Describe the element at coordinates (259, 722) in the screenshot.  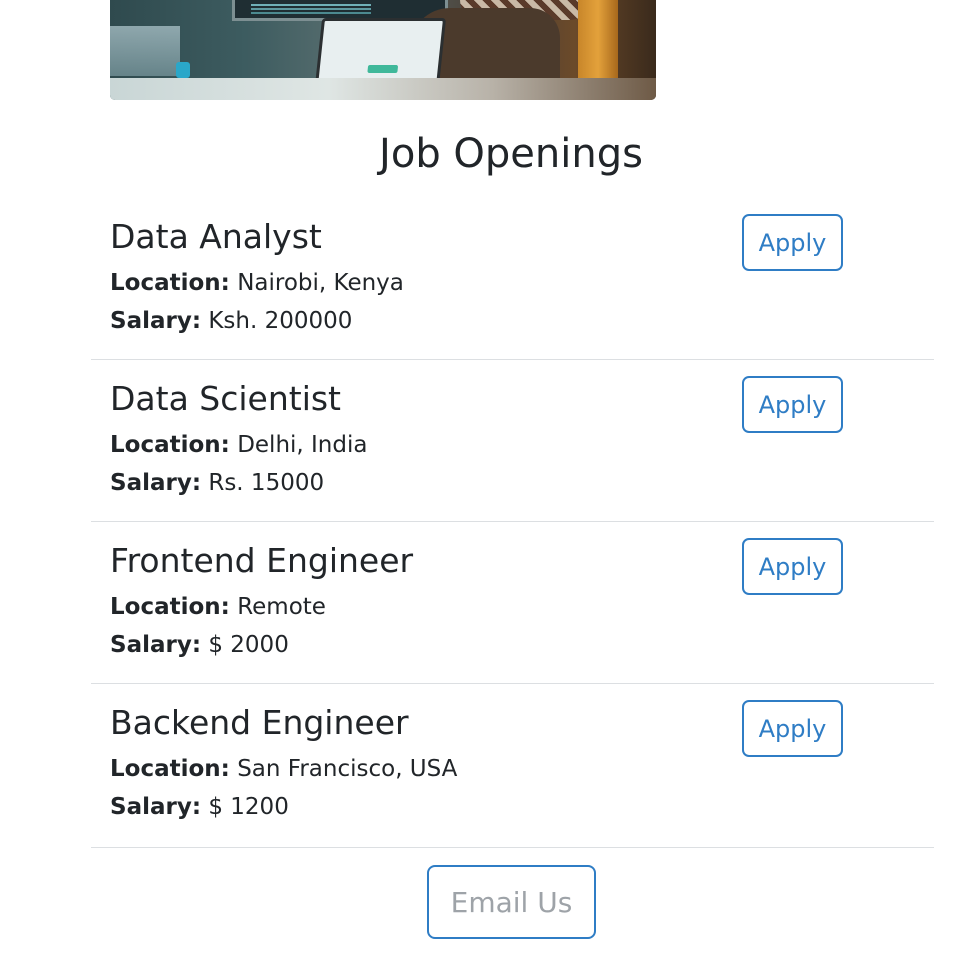
I see `job-title: Backend Engineer` at that location.